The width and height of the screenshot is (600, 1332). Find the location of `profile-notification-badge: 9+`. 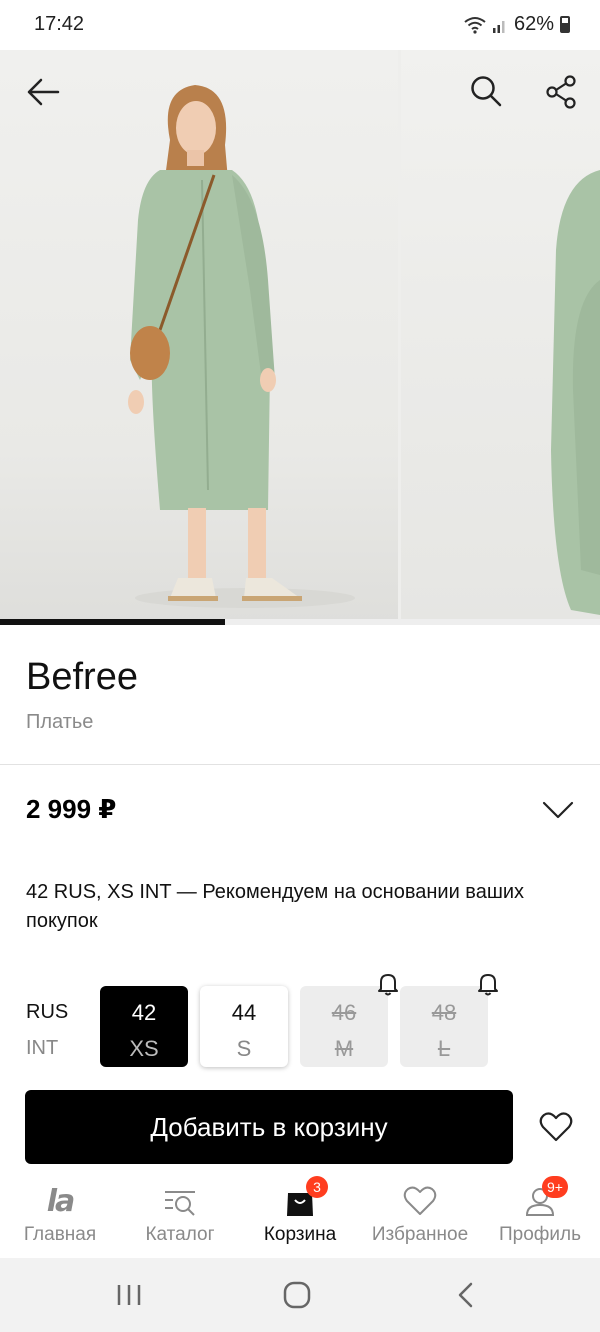

profile-notification-badge: 9+ is located at coordinates (555, 1187).